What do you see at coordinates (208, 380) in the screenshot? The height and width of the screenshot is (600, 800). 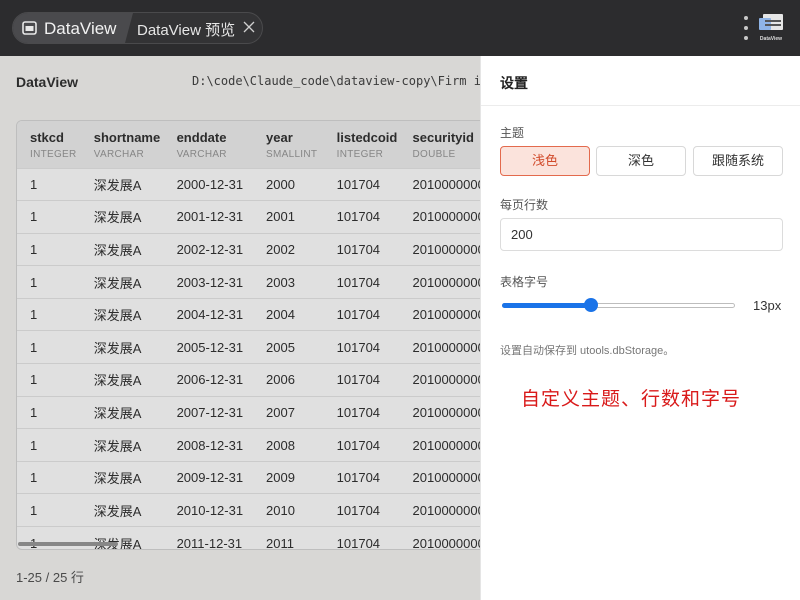 I see `table-cell: 2006-12-31` at bounding box center [208, 380].